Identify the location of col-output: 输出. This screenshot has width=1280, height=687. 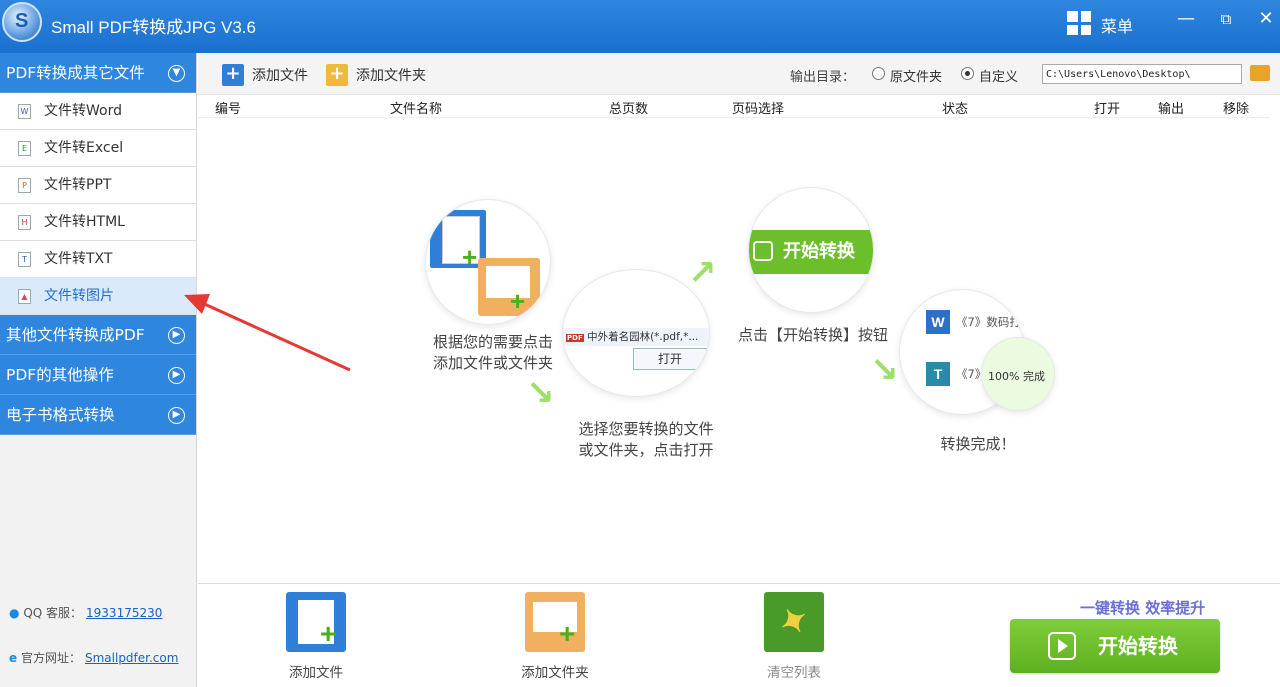
(1171, 109).